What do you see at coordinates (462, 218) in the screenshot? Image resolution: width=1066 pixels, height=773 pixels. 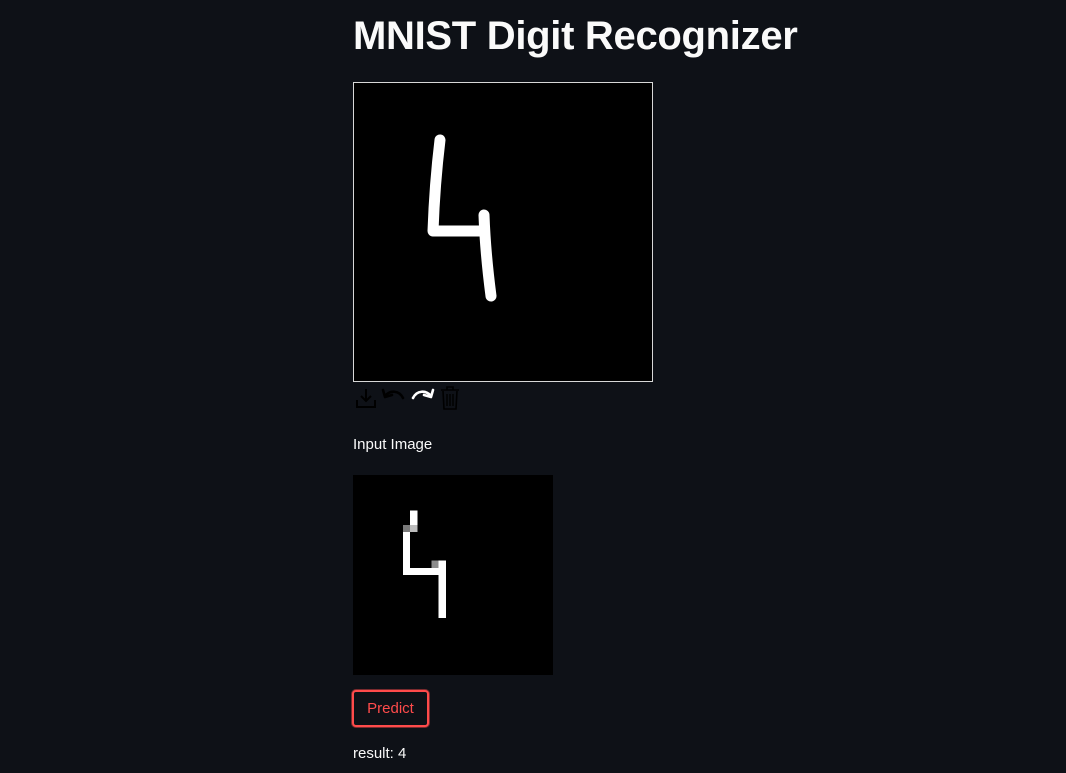 I see `drawn-digit-stroke` at bounding box center [462, 218].